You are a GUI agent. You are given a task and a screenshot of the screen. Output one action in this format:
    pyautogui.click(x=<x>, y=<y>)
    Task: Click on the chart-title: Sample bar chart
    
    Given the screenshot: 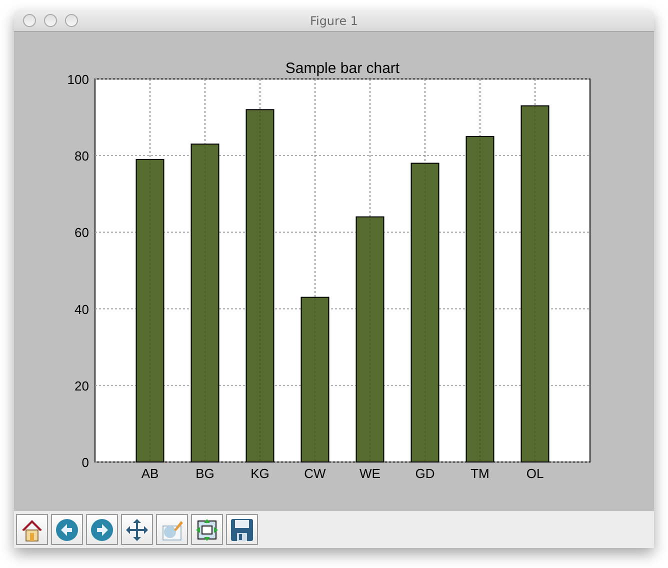 What is the action you would take?
    pyautogui.click(x=342, y=68)
    